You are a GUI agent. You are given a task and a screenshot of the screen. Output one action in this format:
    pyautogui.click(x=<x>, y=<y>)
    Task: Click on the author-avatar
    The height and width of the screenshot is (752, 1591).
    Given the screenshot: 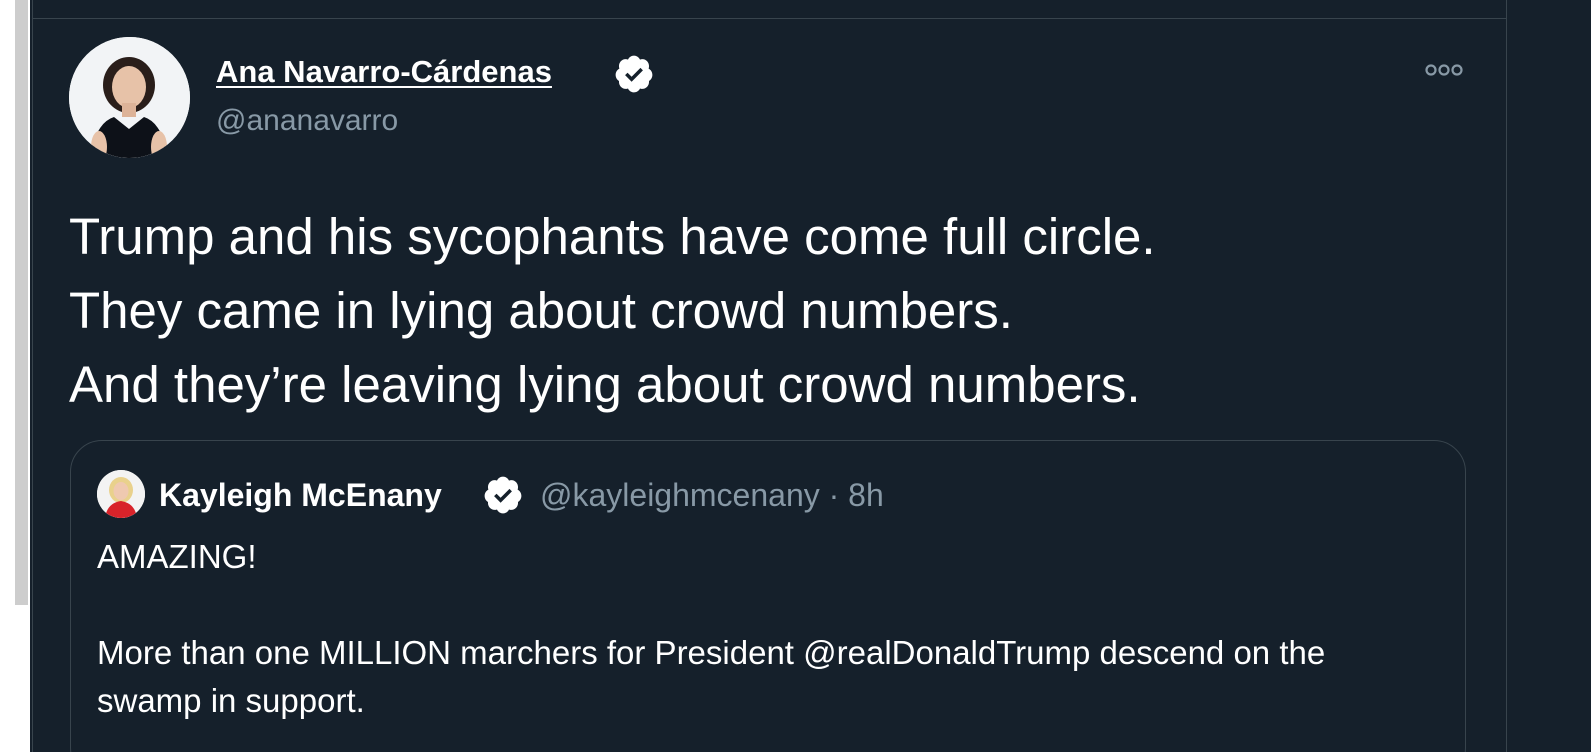 What is the action you would take?
    pyautogui.click(x=129, y=97)
    